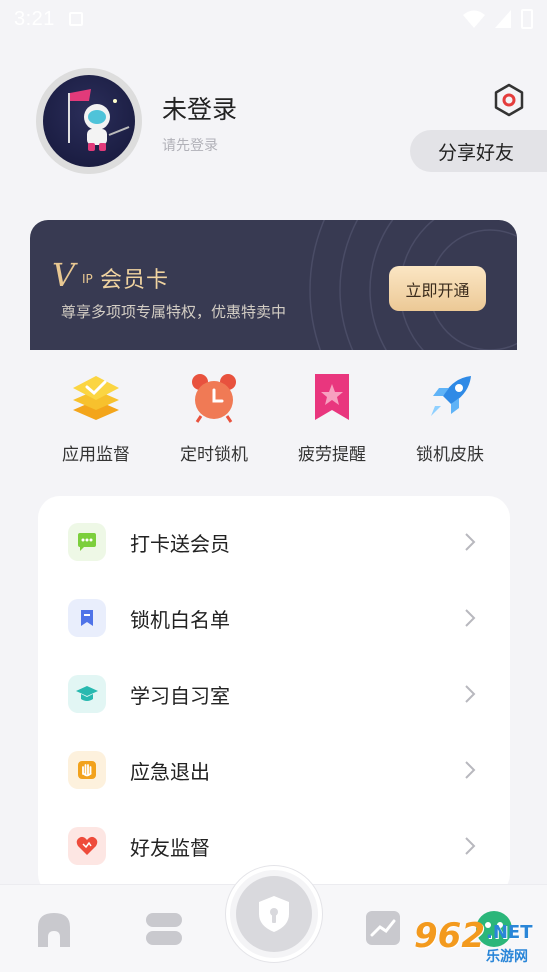 Image resolution: width=547 pixels, height=972 pixels. What do you see at coordinates (174, 312) in the screenshot?
I see `vip-description: 尊享多项项专属特权，优惠特卖中` at bounding box center [174, 312].